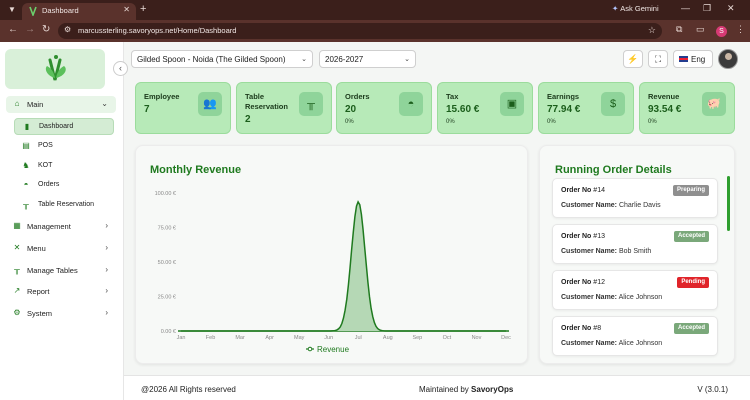 This screenshot has width=750, height=400. What do you see at coordinates (492, 389) in the screenshot?
I see `footer-maintained-brand: SavoryOps` at bounding box center [492, 389].